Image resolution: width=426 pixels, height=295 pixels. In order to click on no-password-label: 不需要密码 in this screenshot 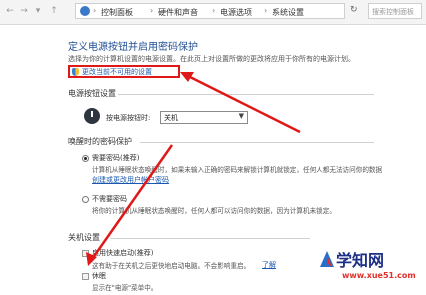, I will do `click(109, 199)`.